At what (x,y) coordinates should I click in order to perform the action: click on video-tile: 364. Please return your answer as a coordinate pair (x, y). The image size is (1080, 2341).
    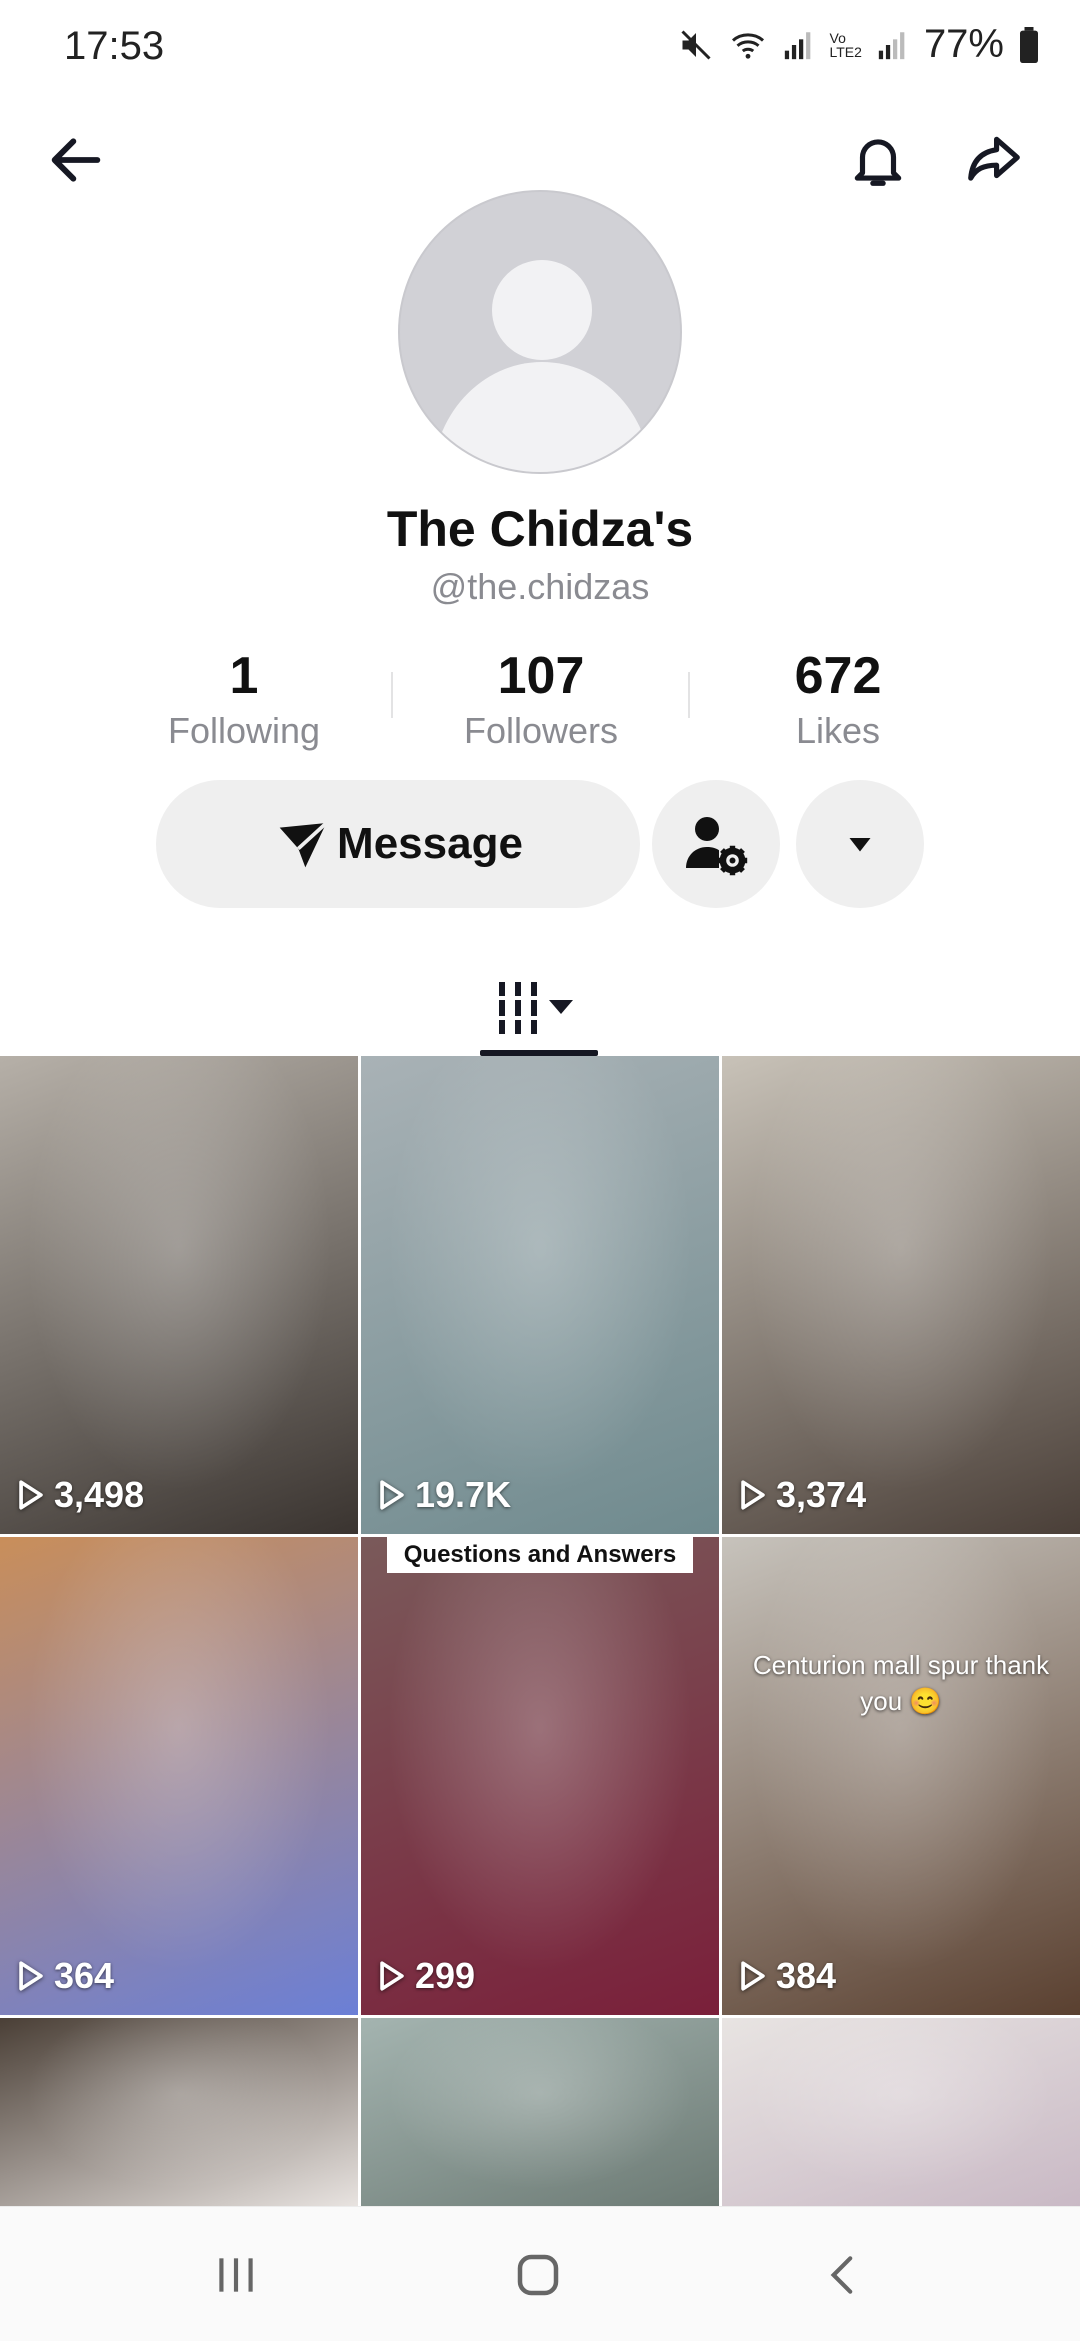
    Looking at the image, I should click on (179, 1776).